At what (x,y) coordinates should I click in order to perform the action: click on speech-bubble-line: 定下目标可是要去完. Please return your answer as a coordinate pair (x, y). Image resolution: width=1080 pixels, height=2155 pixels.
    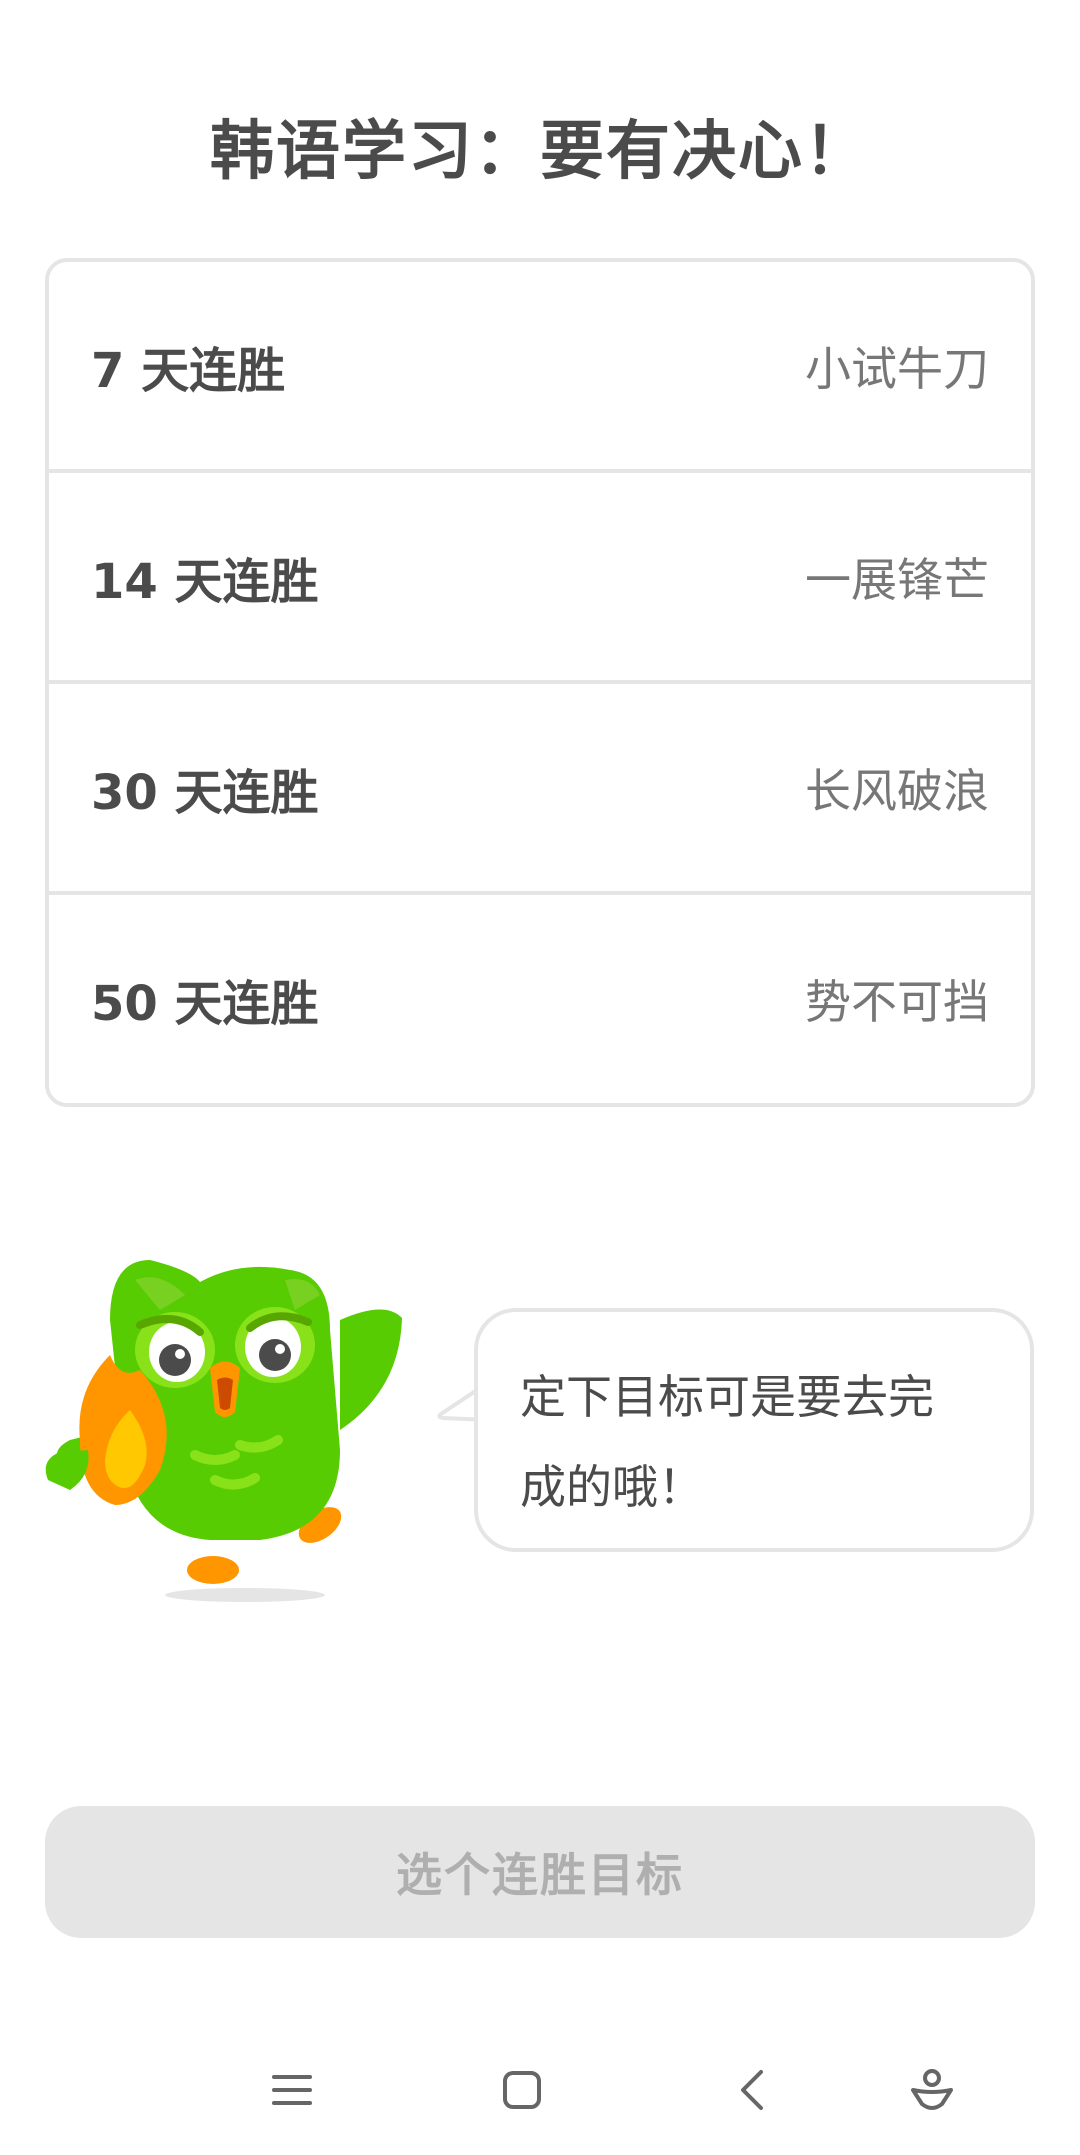
    Looking at the image, I should click on (727, 1397).